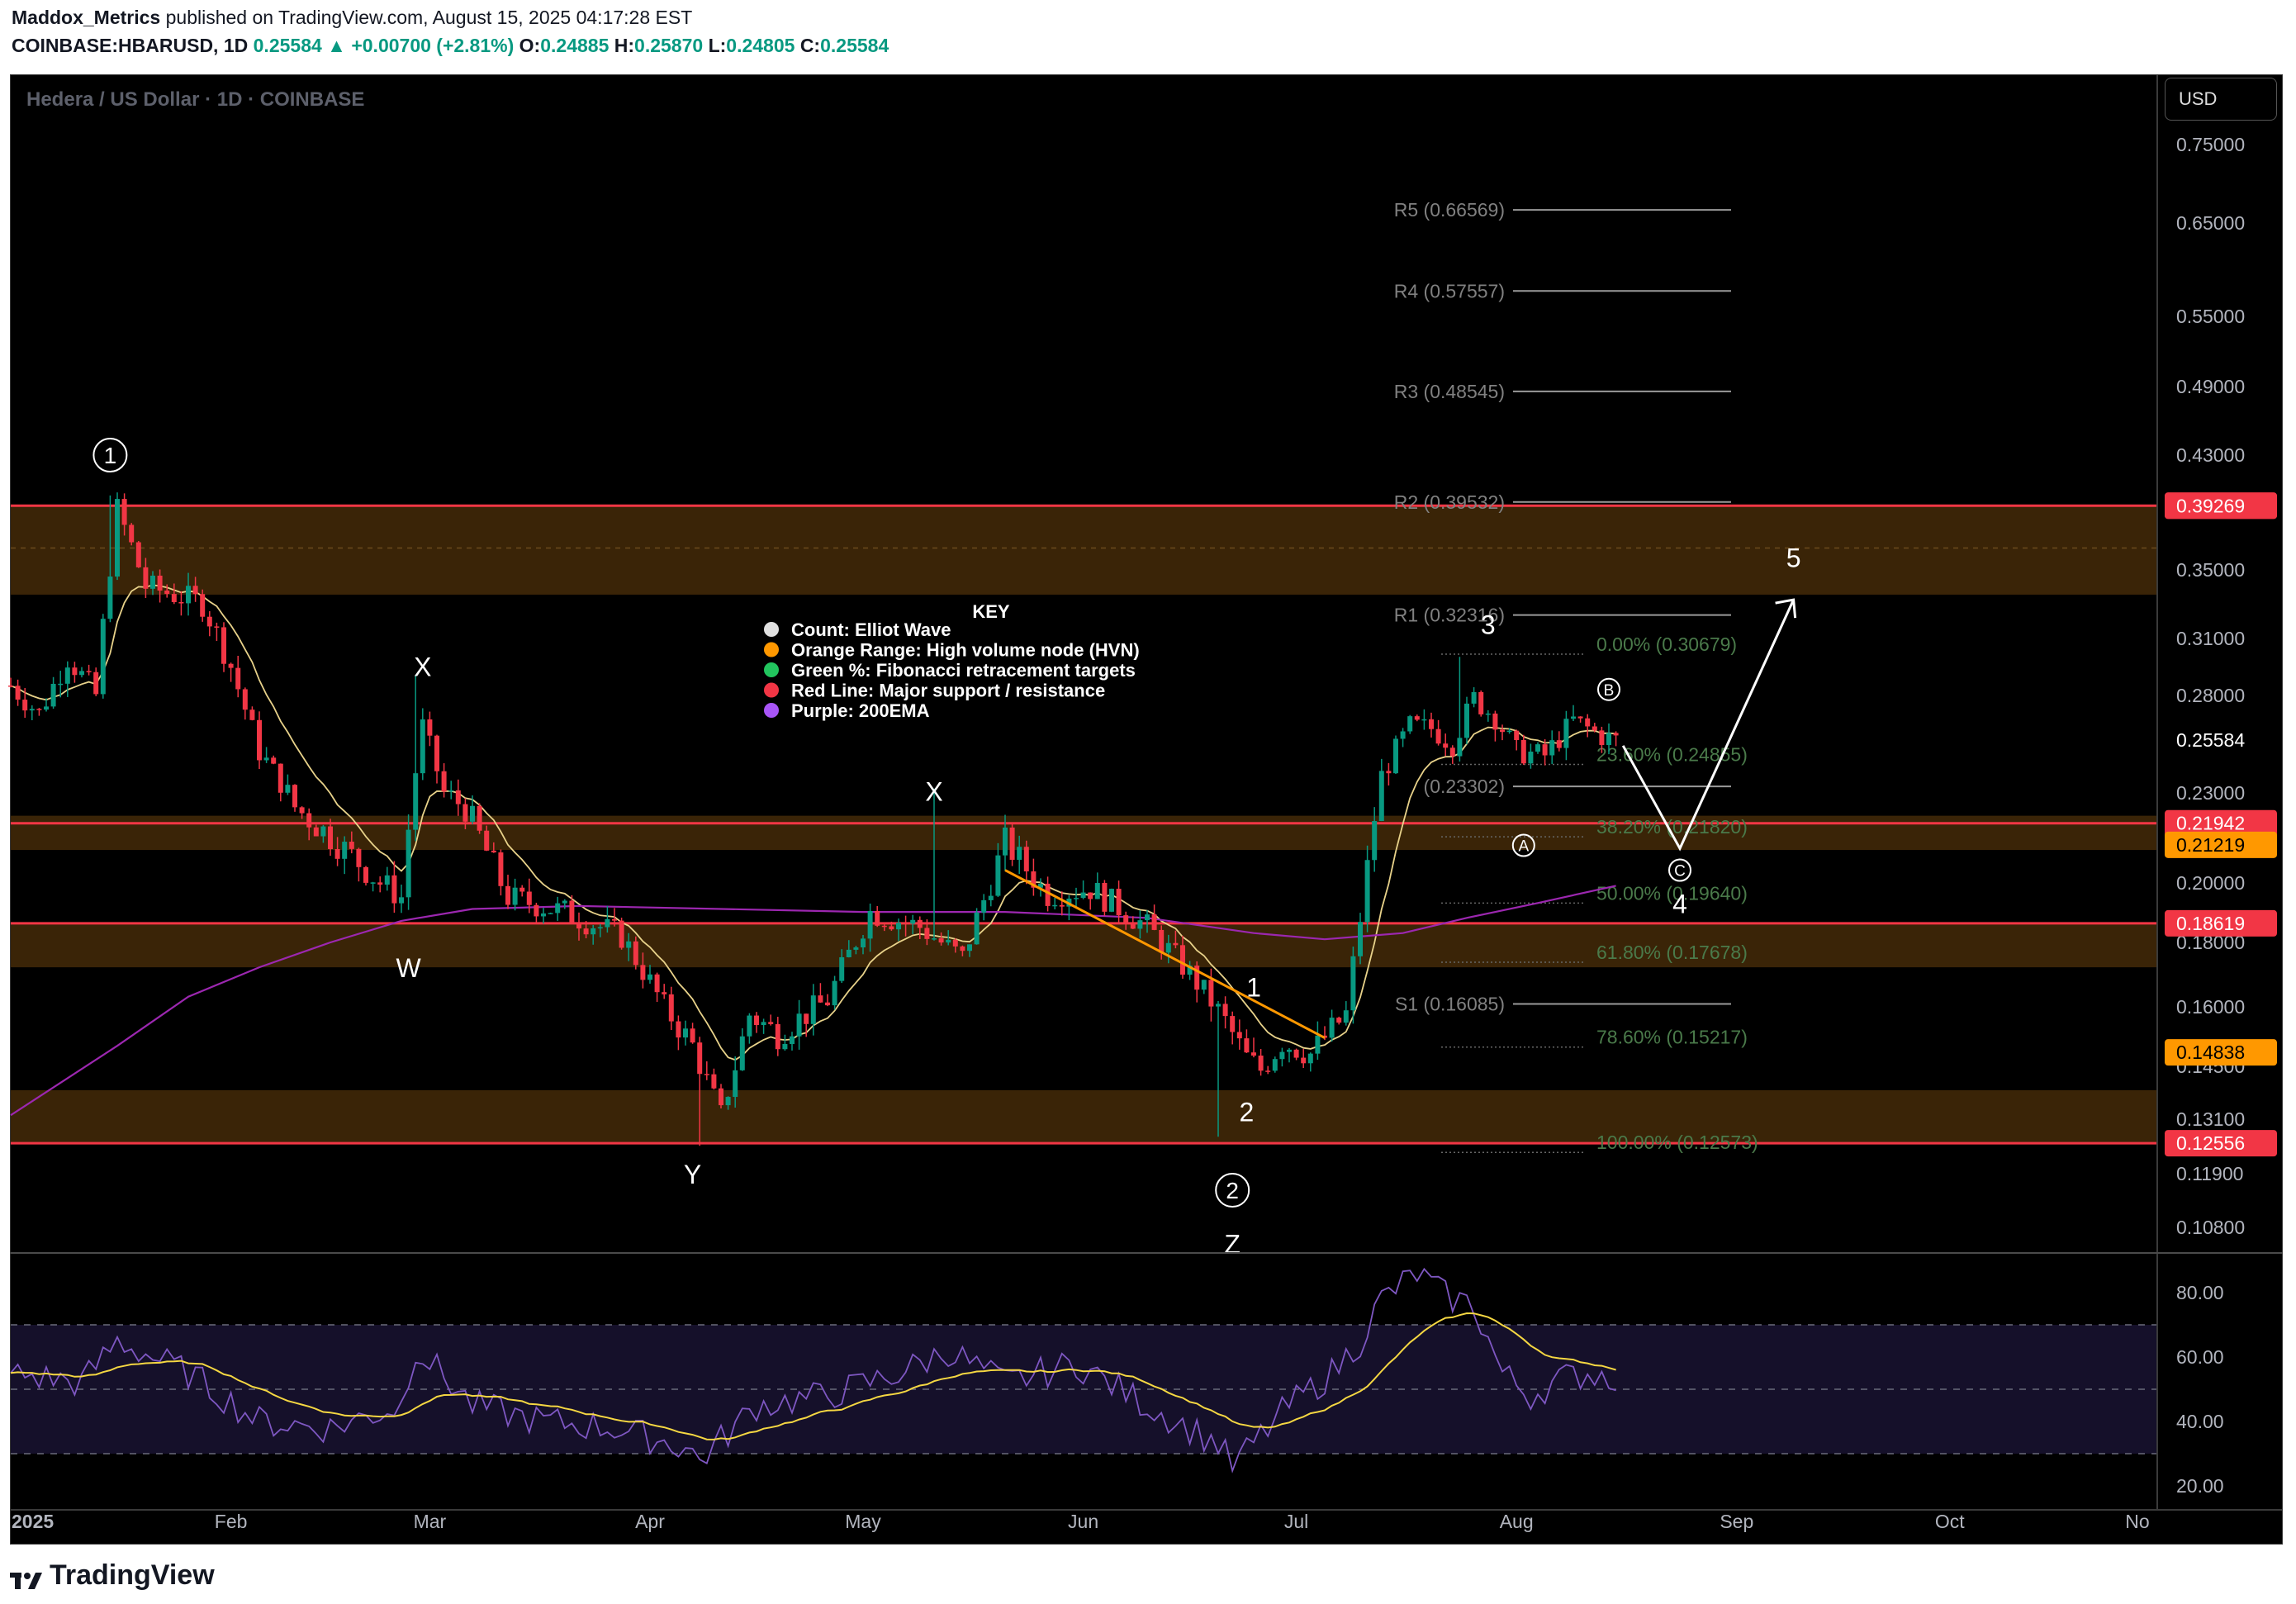  I want to click on price-badge-6: 0.14838, so click(2210, 1052).